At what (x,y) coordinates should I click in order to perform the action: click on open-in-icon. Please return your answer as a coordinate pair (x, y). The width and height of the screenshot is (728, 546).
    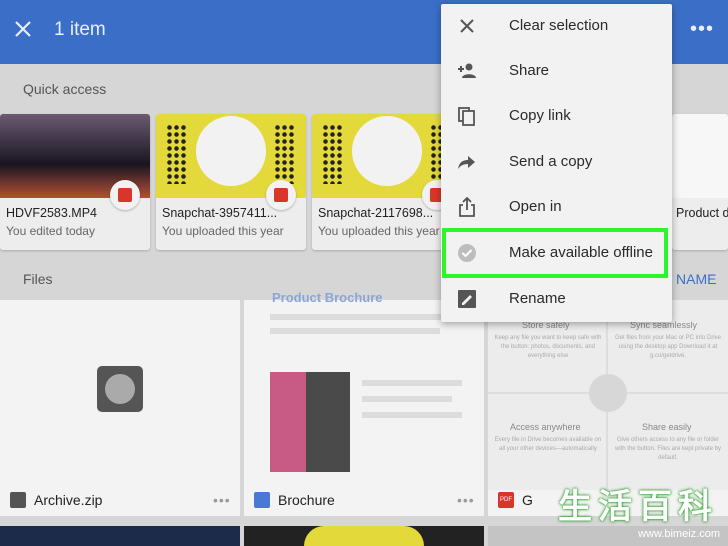
    Looking at the image, I should click on (467, 207).